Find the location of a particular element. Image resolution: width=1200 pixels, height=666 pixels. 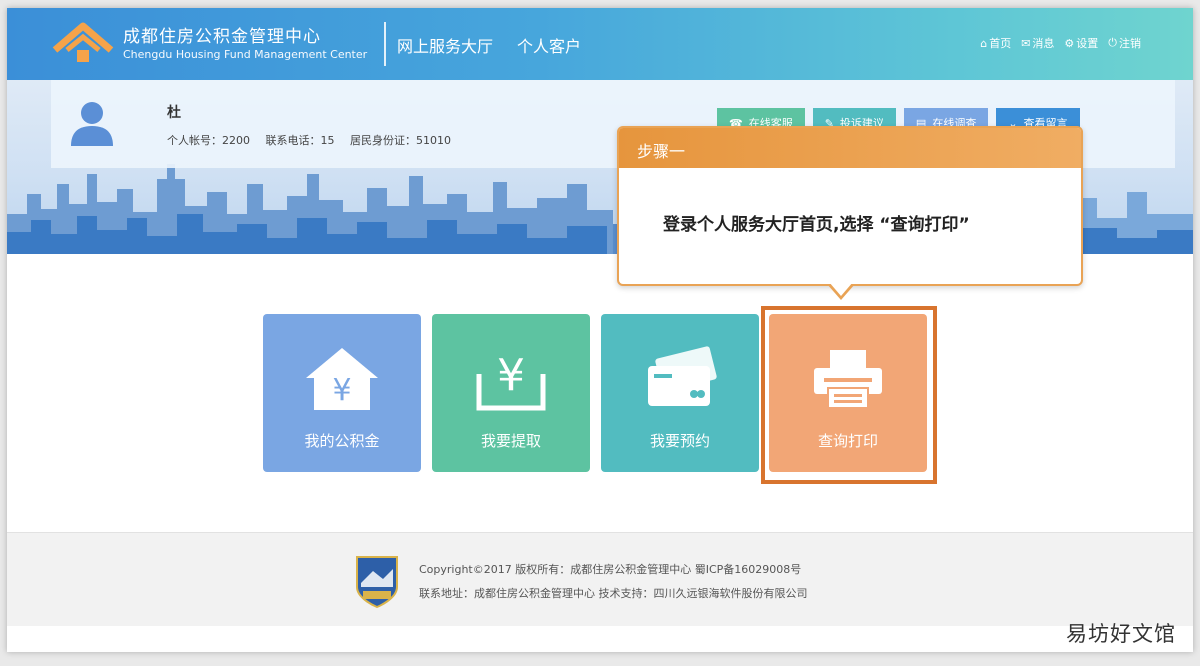

callout-title: 步骤一 is located at coordinates (850, 148).